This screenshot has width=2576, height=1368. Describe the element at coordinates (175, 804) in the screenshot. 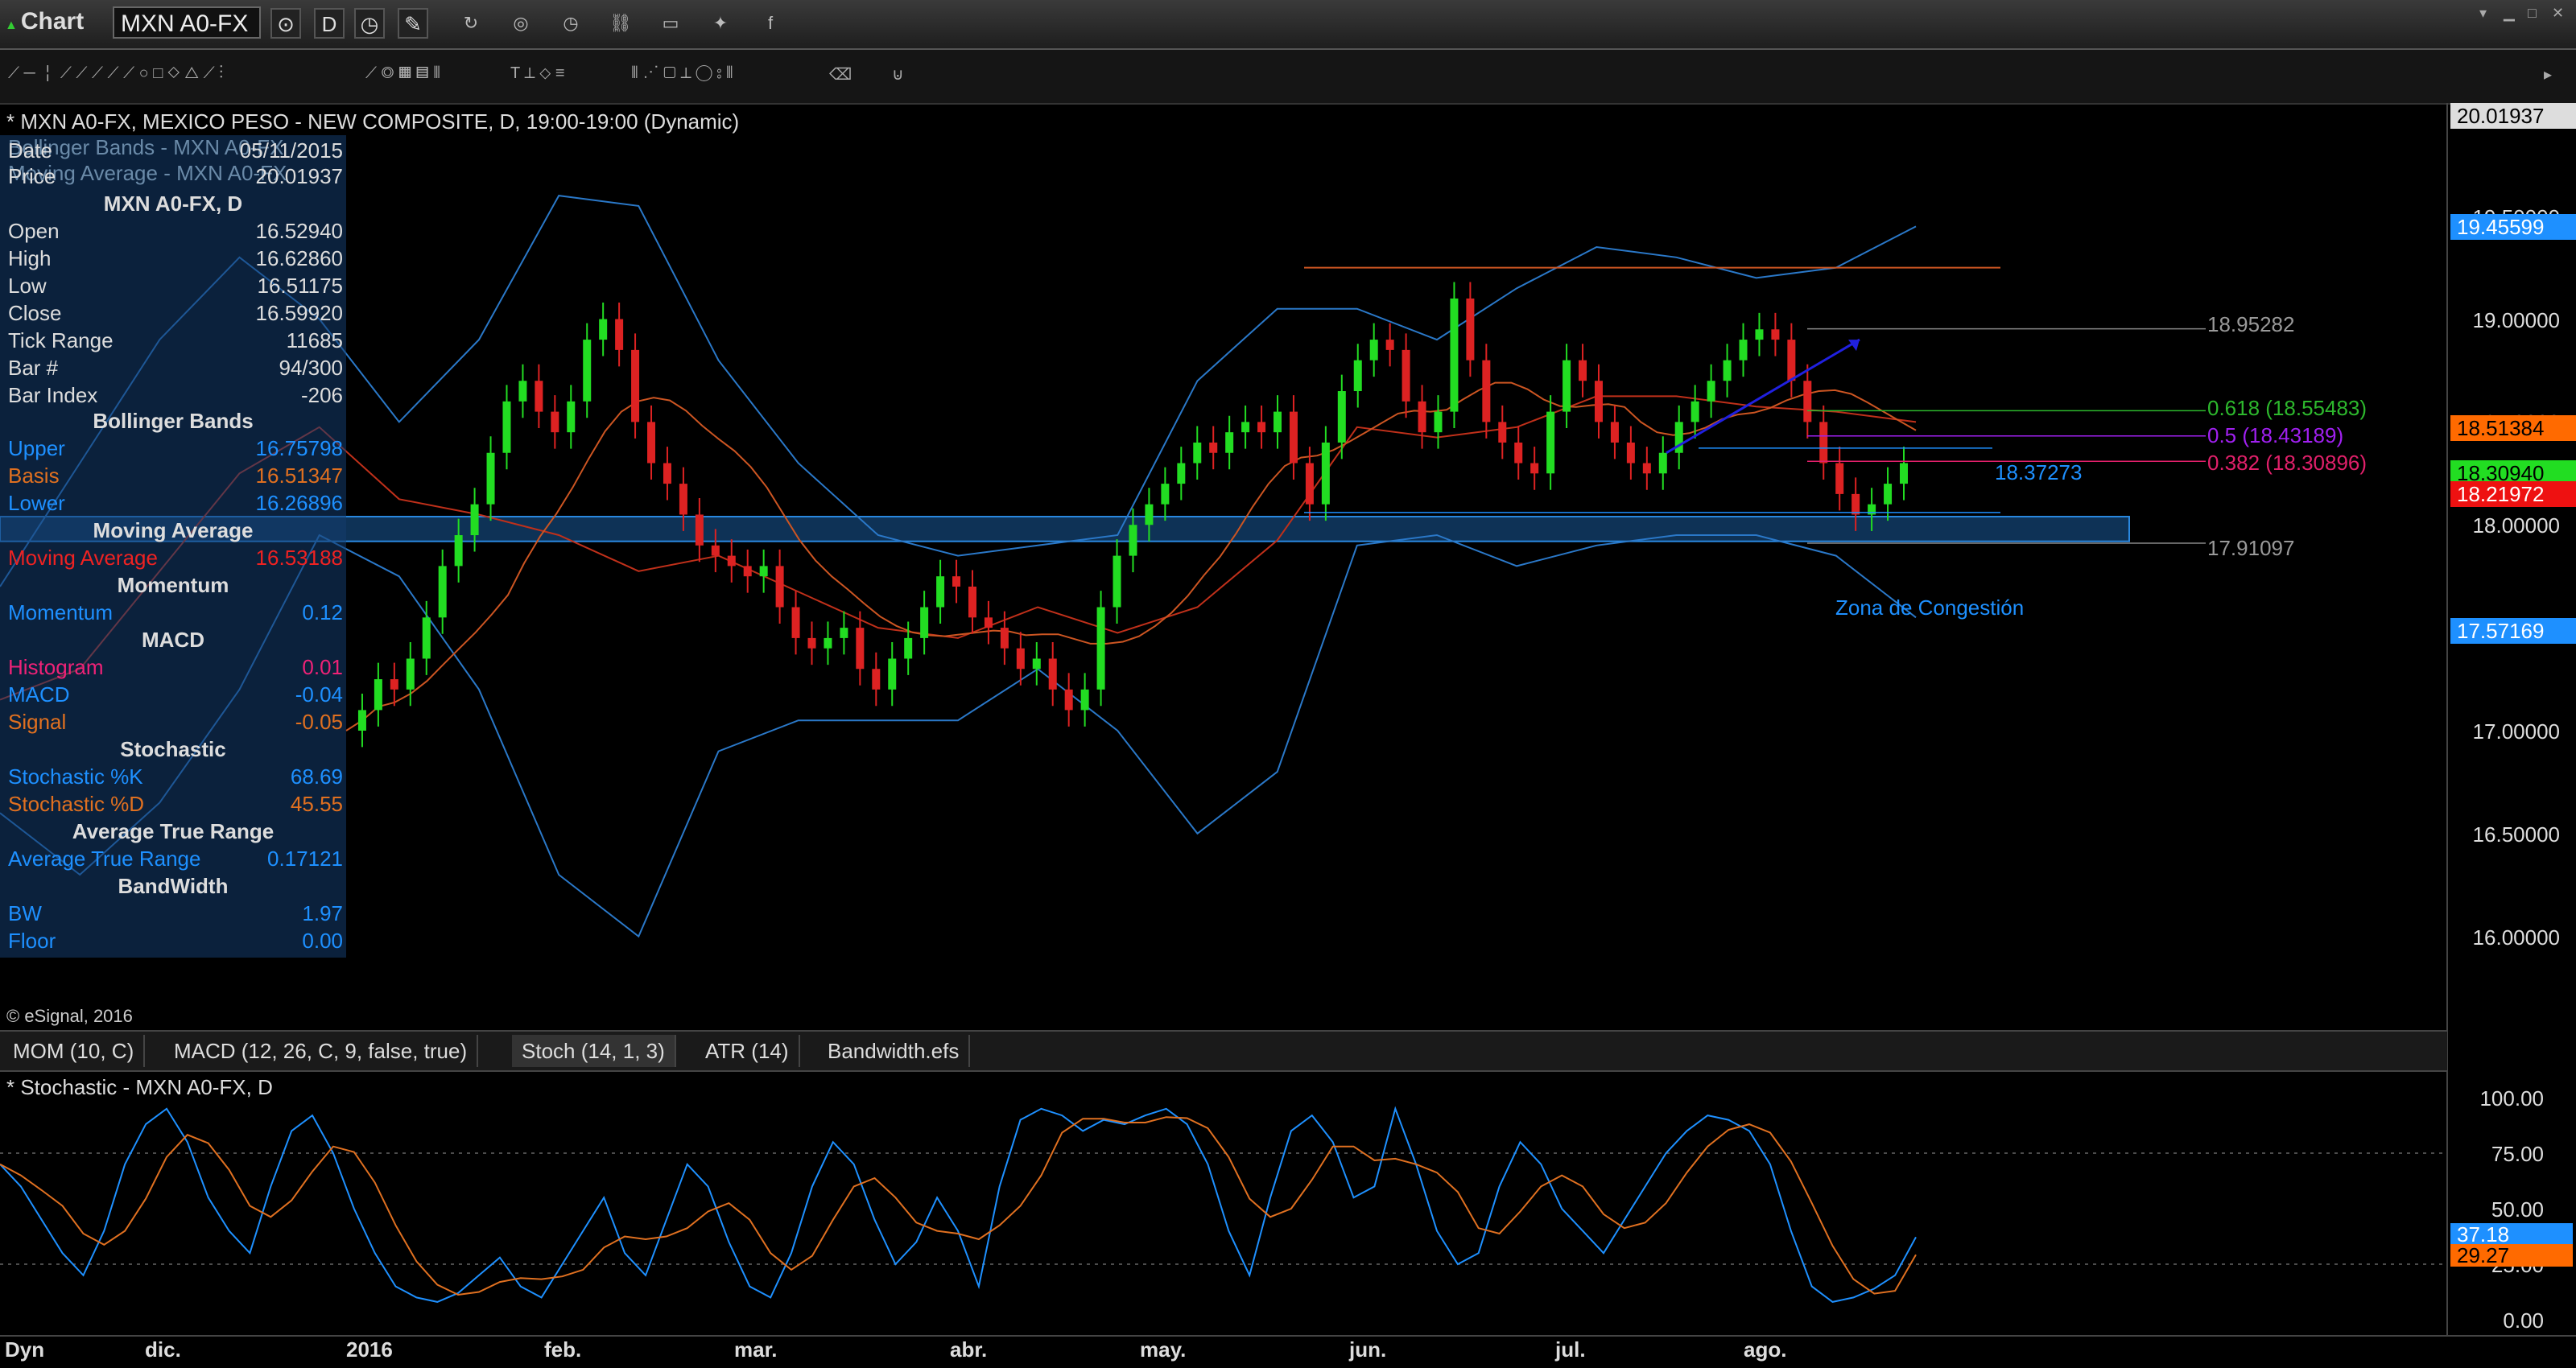

I see `dw-stoch-d: Stochastic %D 45.55` at that location.